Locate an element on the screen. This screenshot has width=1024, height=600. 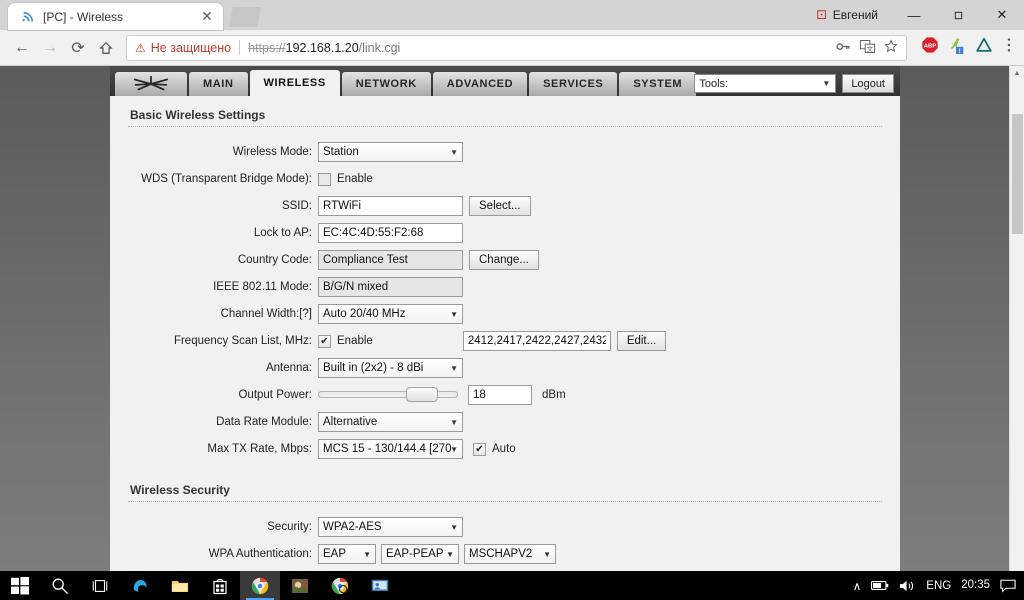
channel-width-select: Auto 20/40 MHz ▼ is located at coordinates (390, 314).